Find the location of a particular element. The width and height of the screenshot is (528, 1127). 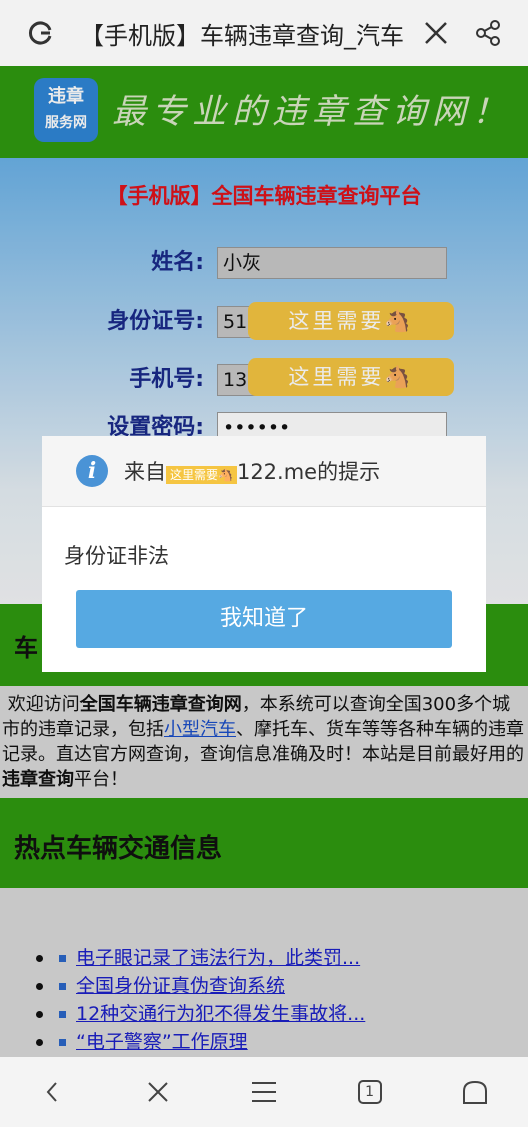

browser-top-bar: 【手机版】车辆违章查询_汽车 is located at coordinates (264, 33).